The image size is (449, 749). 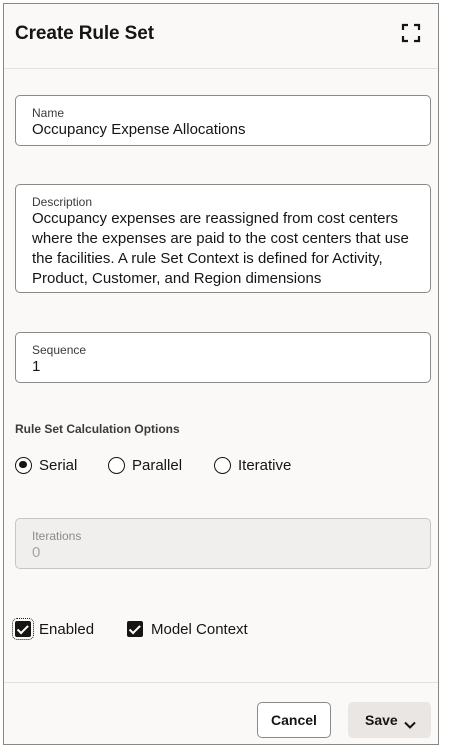 I want to click on description-label: Description, so click(x=62, y=202).